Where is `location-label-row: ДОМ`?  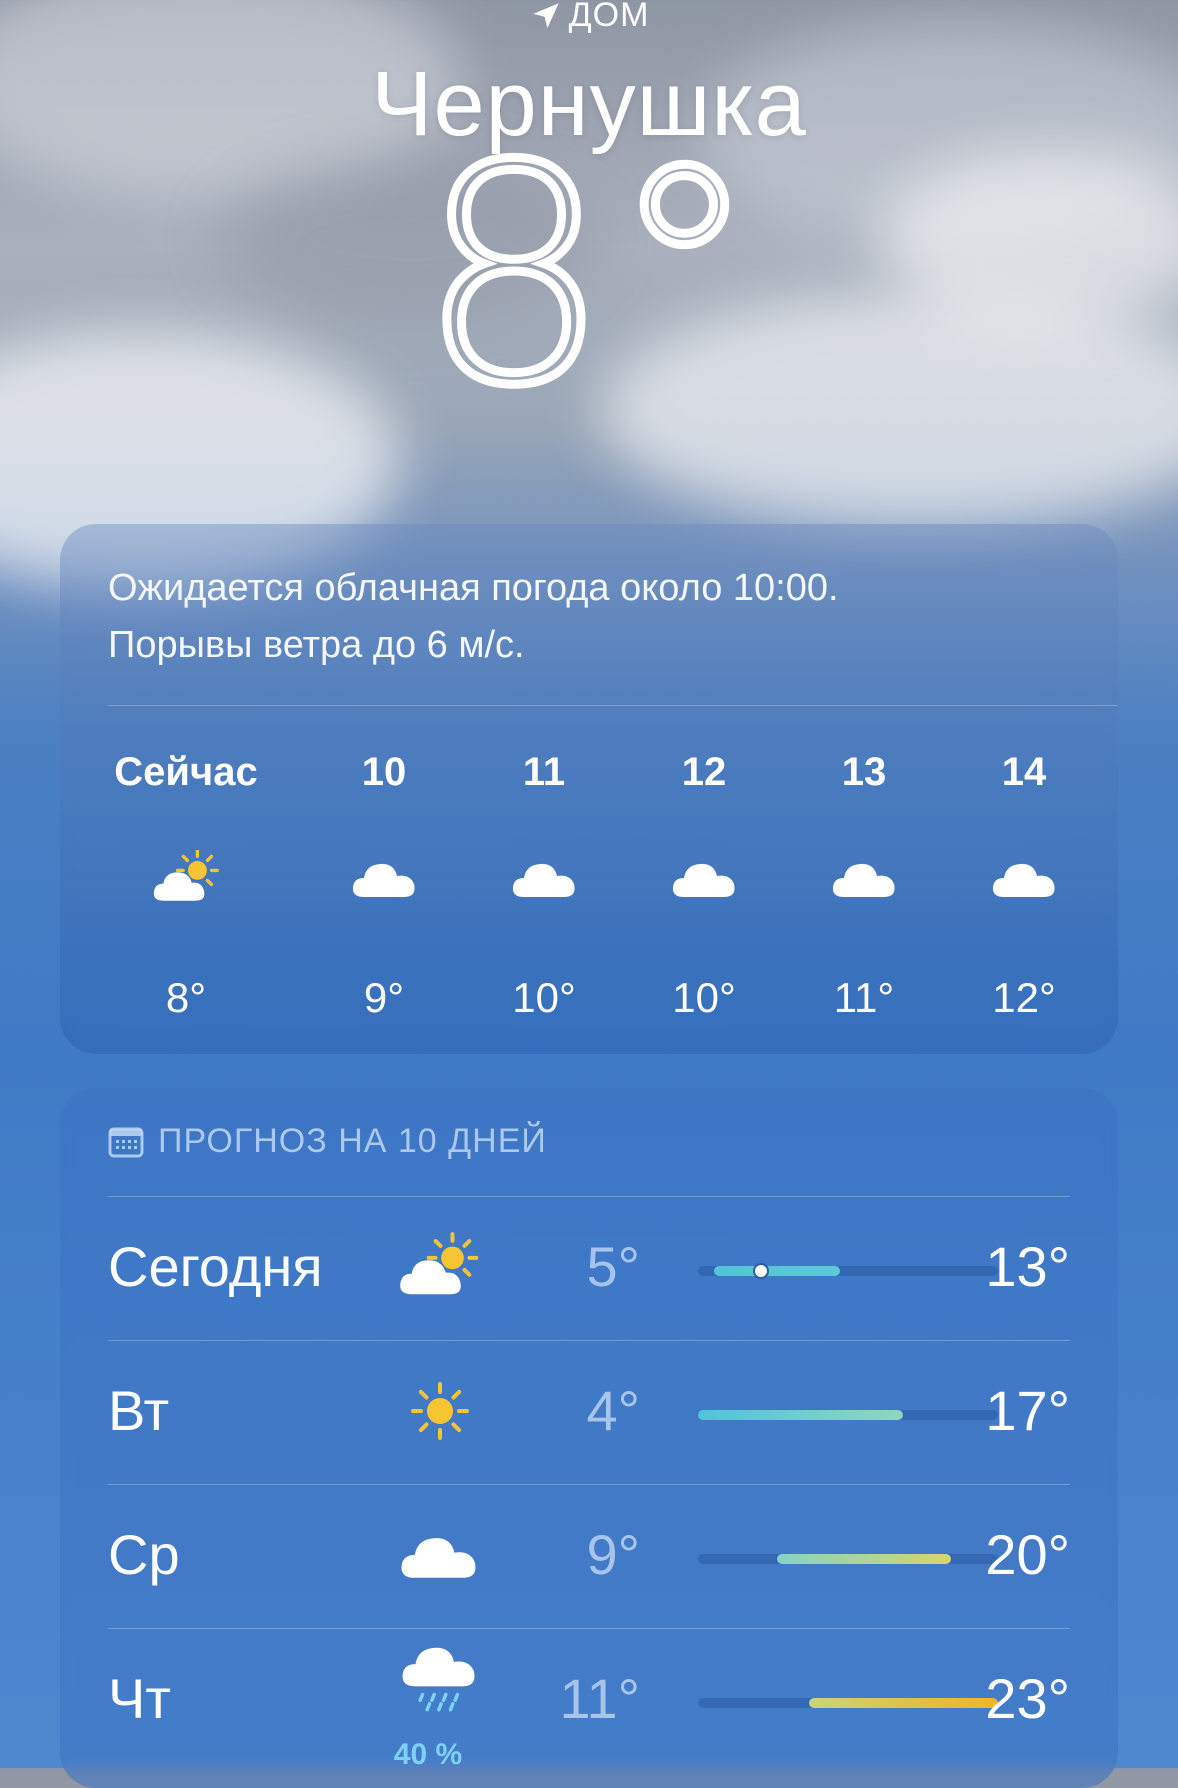
location-label-row: ДОМ is located at coordinates (589, 20).